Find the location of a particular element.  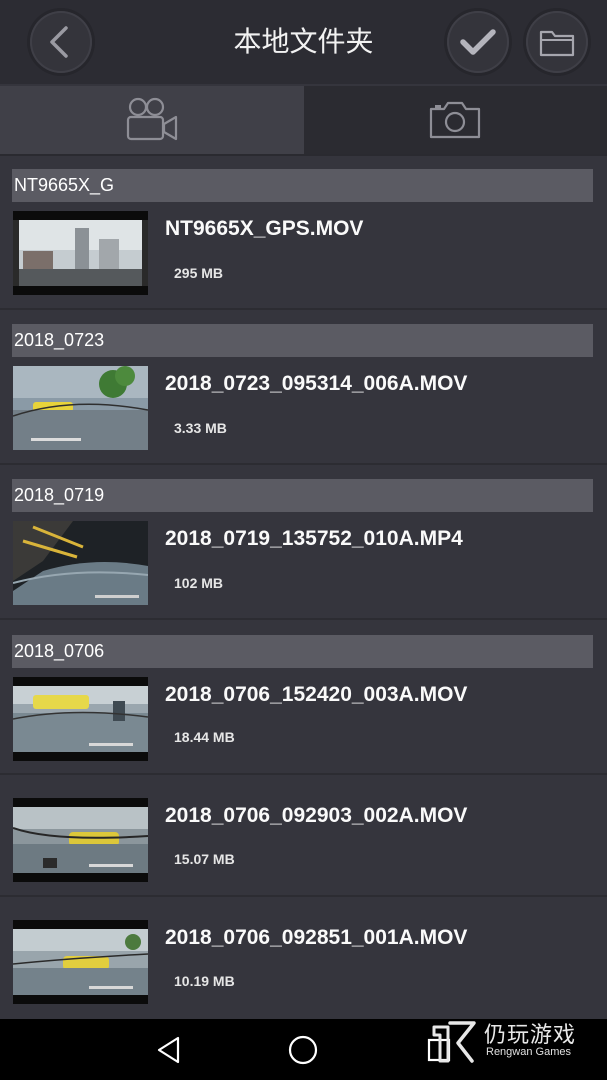

file-size: 3.33 MB is located at coordinates (200, 428).